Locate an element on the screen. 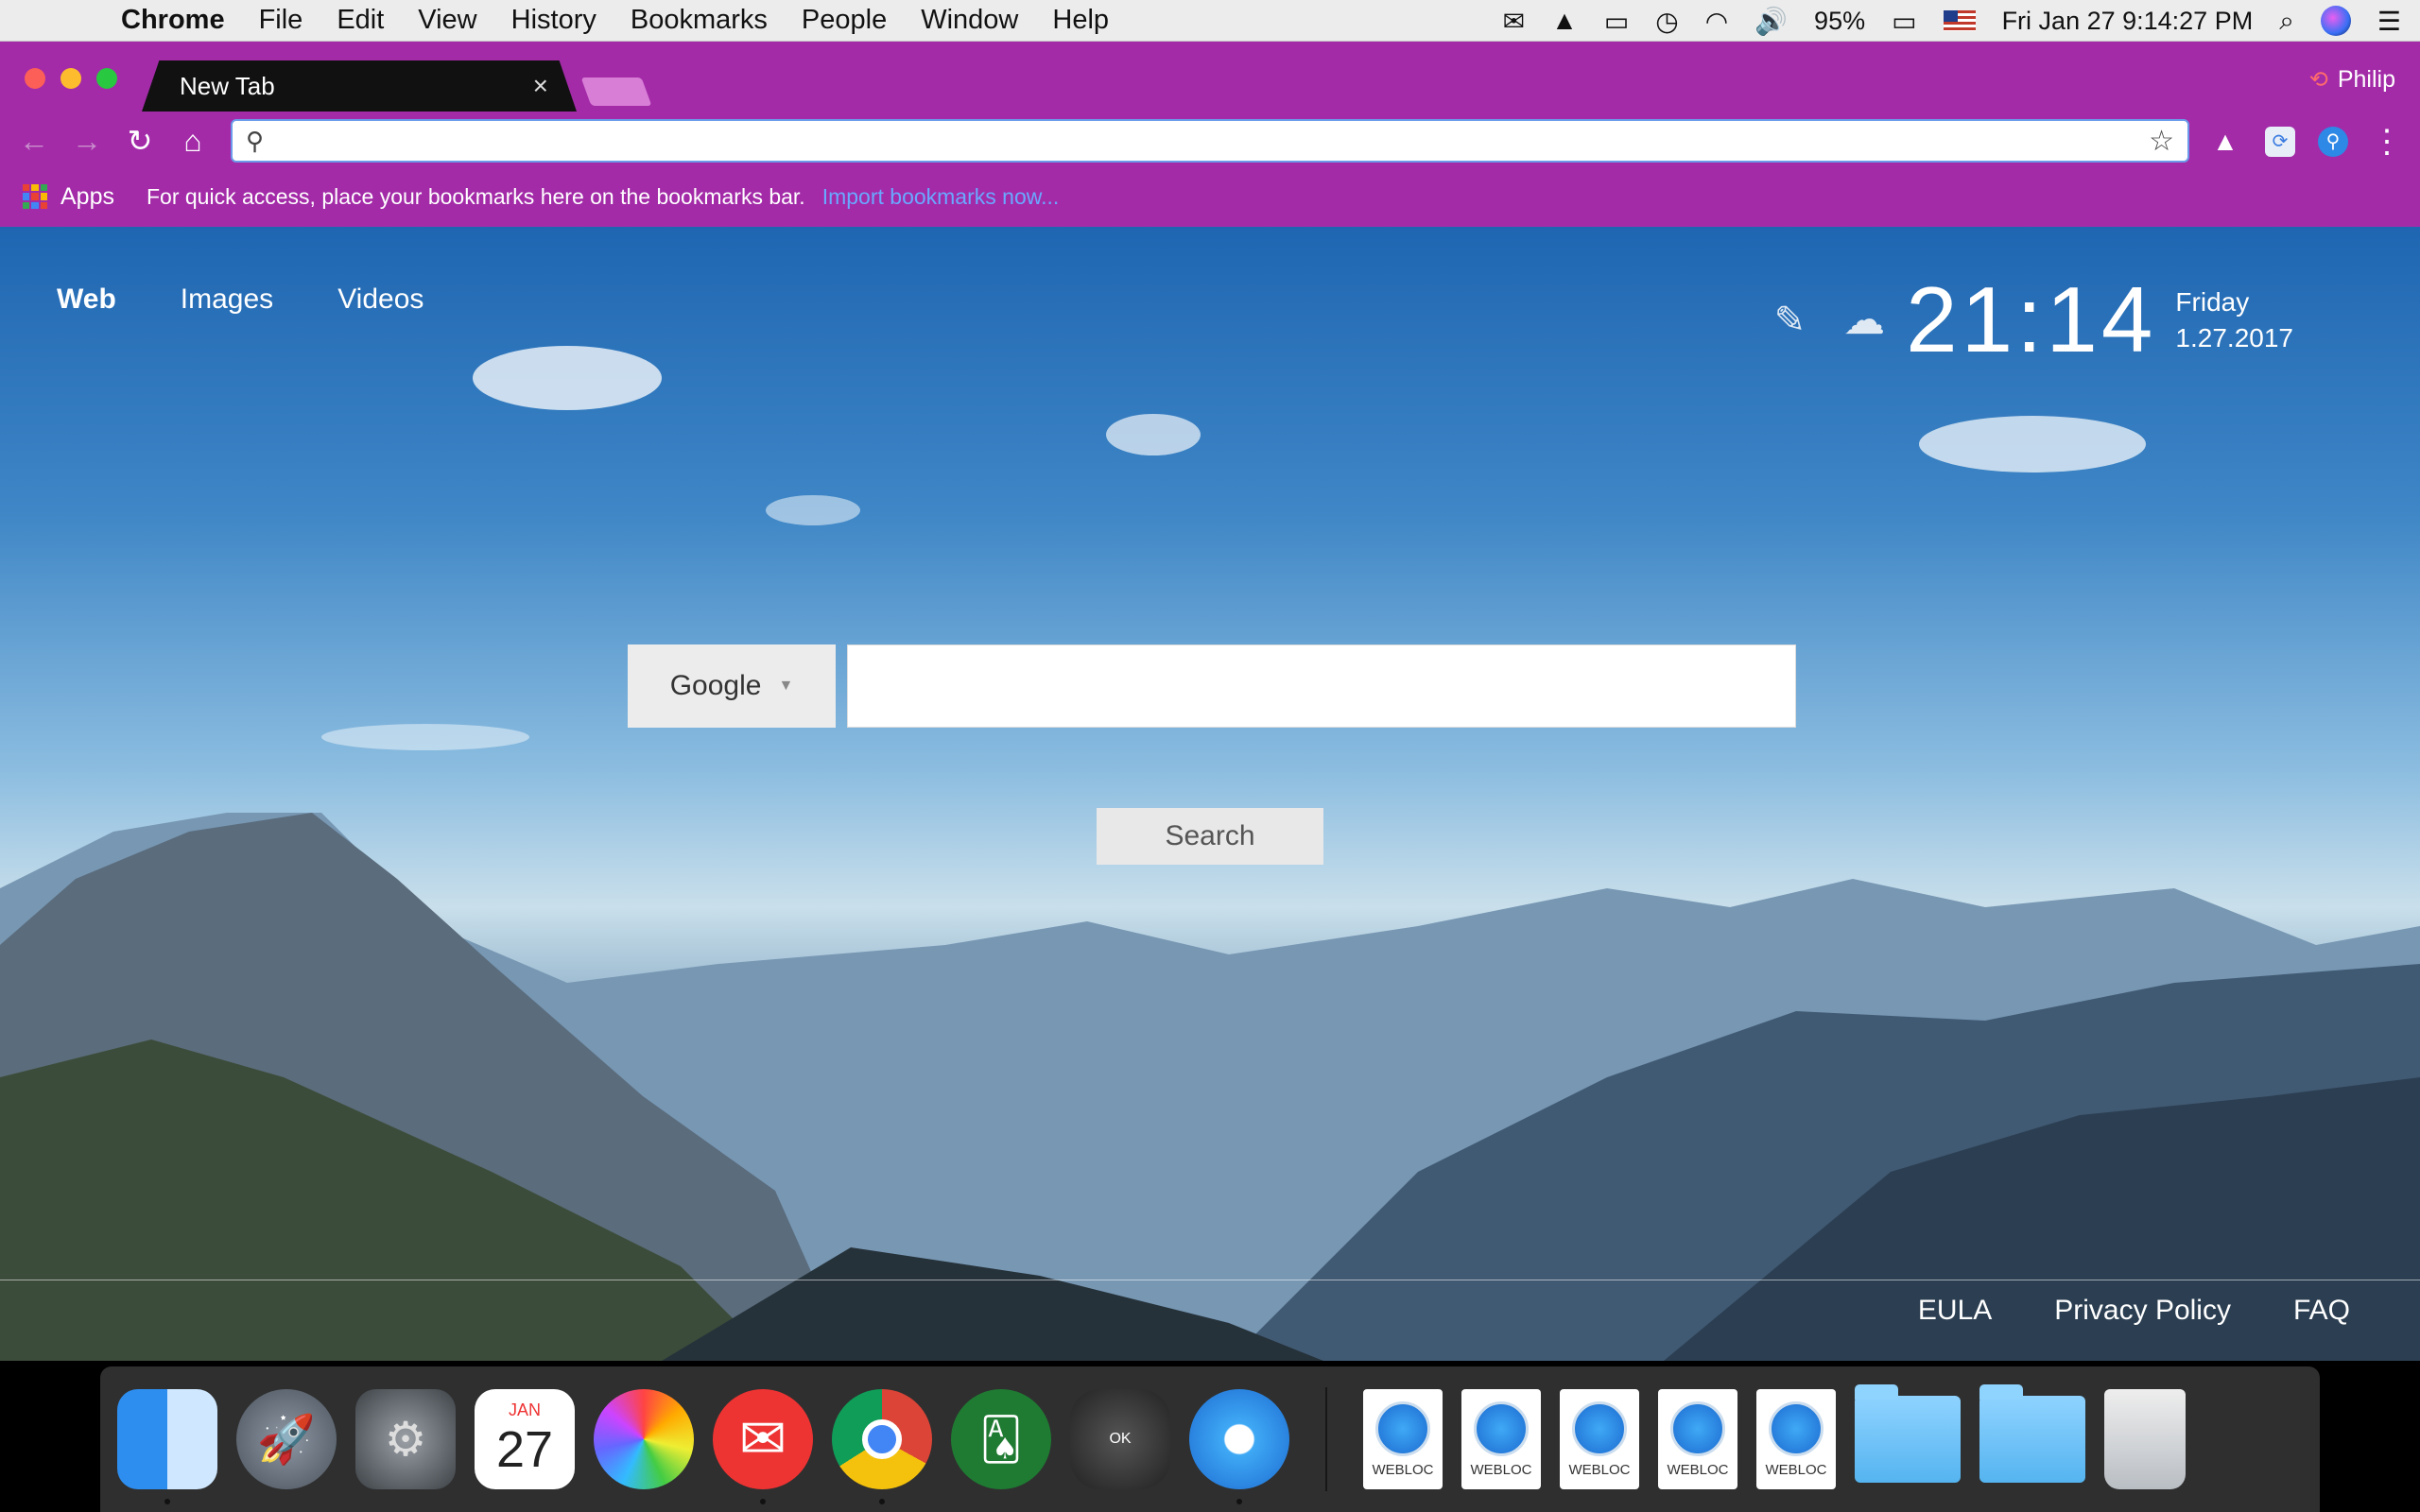 Image resolution: width=2420 pixels, height=1512 pixels. omnibox: ⚲ ☆ is located at coordinates (1210, 141).